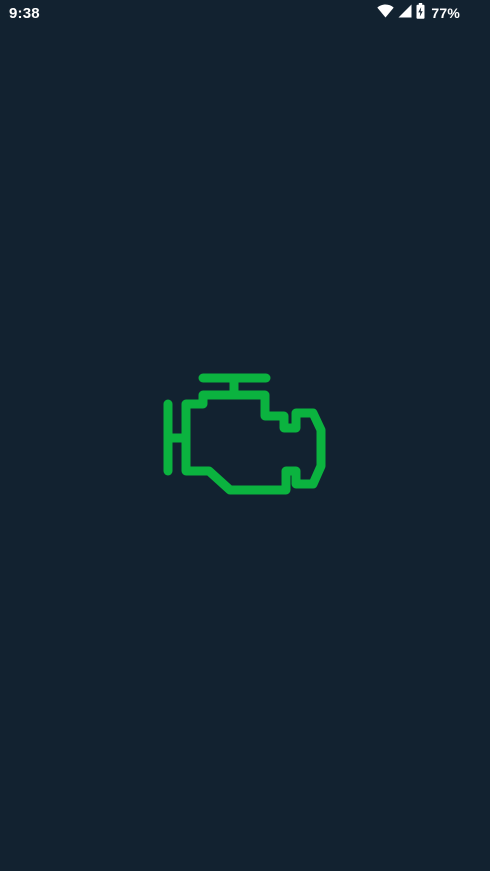 Image resolution: width=490 pixels, height=871 pixels. I want to click on wifi-icon, so click(386, 13).